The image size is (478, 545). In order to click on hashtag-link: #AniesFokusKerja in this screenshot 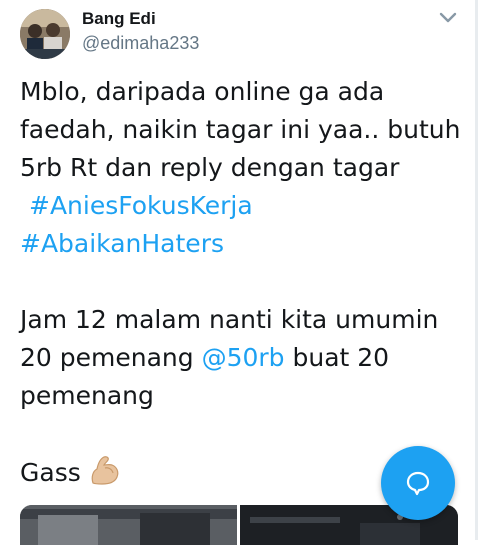, I will do `click(141, 205)`.